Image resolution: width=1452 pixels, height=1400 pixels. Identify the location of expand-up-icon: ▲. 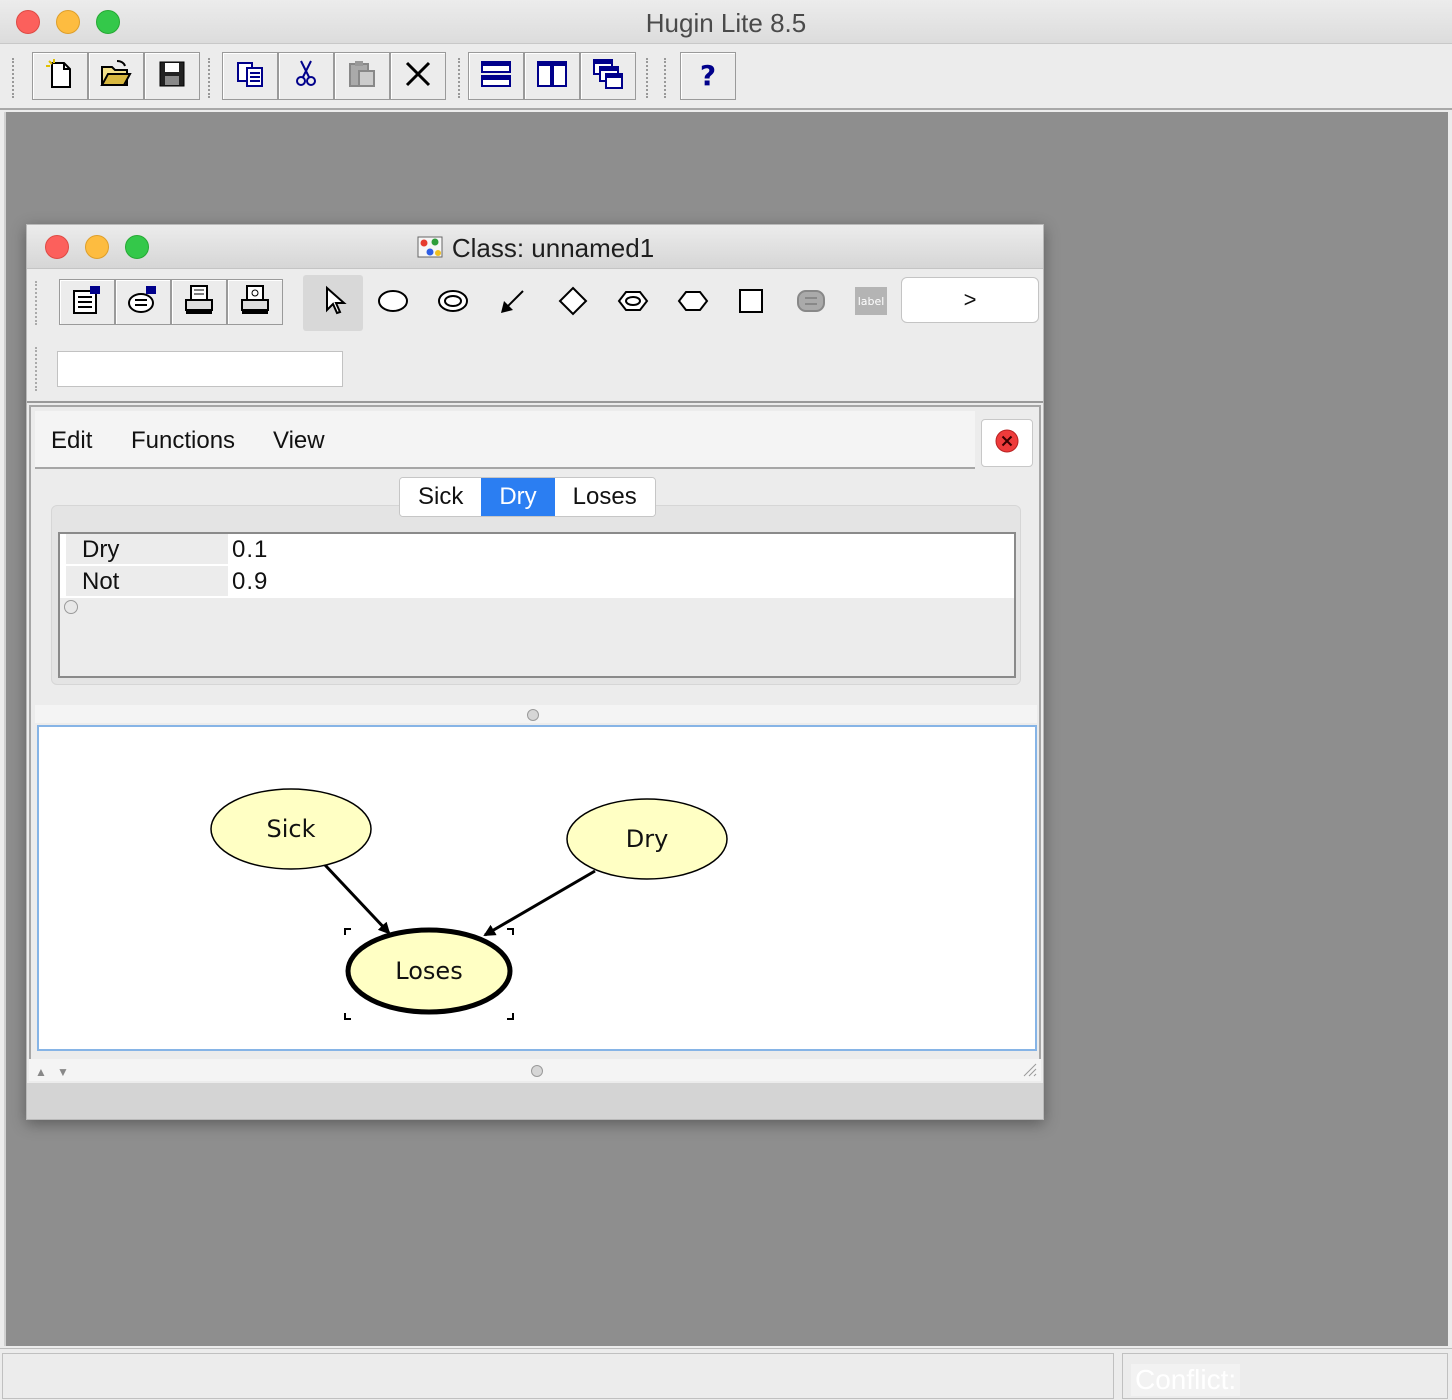
(41, 1072).